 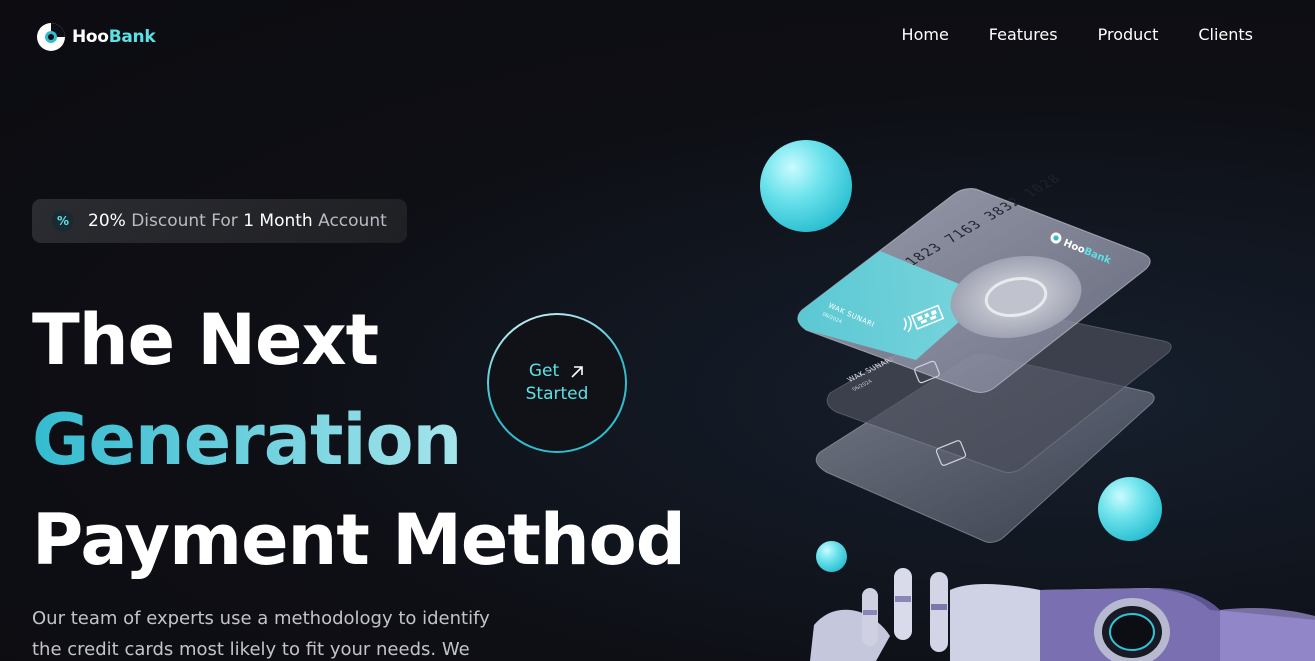 I want to click on get-started-label-2: Started, so click(x=557, y=394).